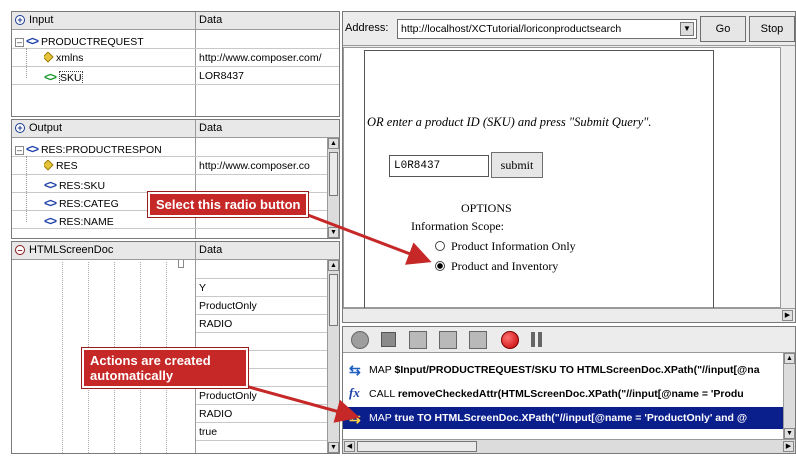  Describe the element at coordinates (298, 402) in the screenshot. I see `actions-arrow` at that location.